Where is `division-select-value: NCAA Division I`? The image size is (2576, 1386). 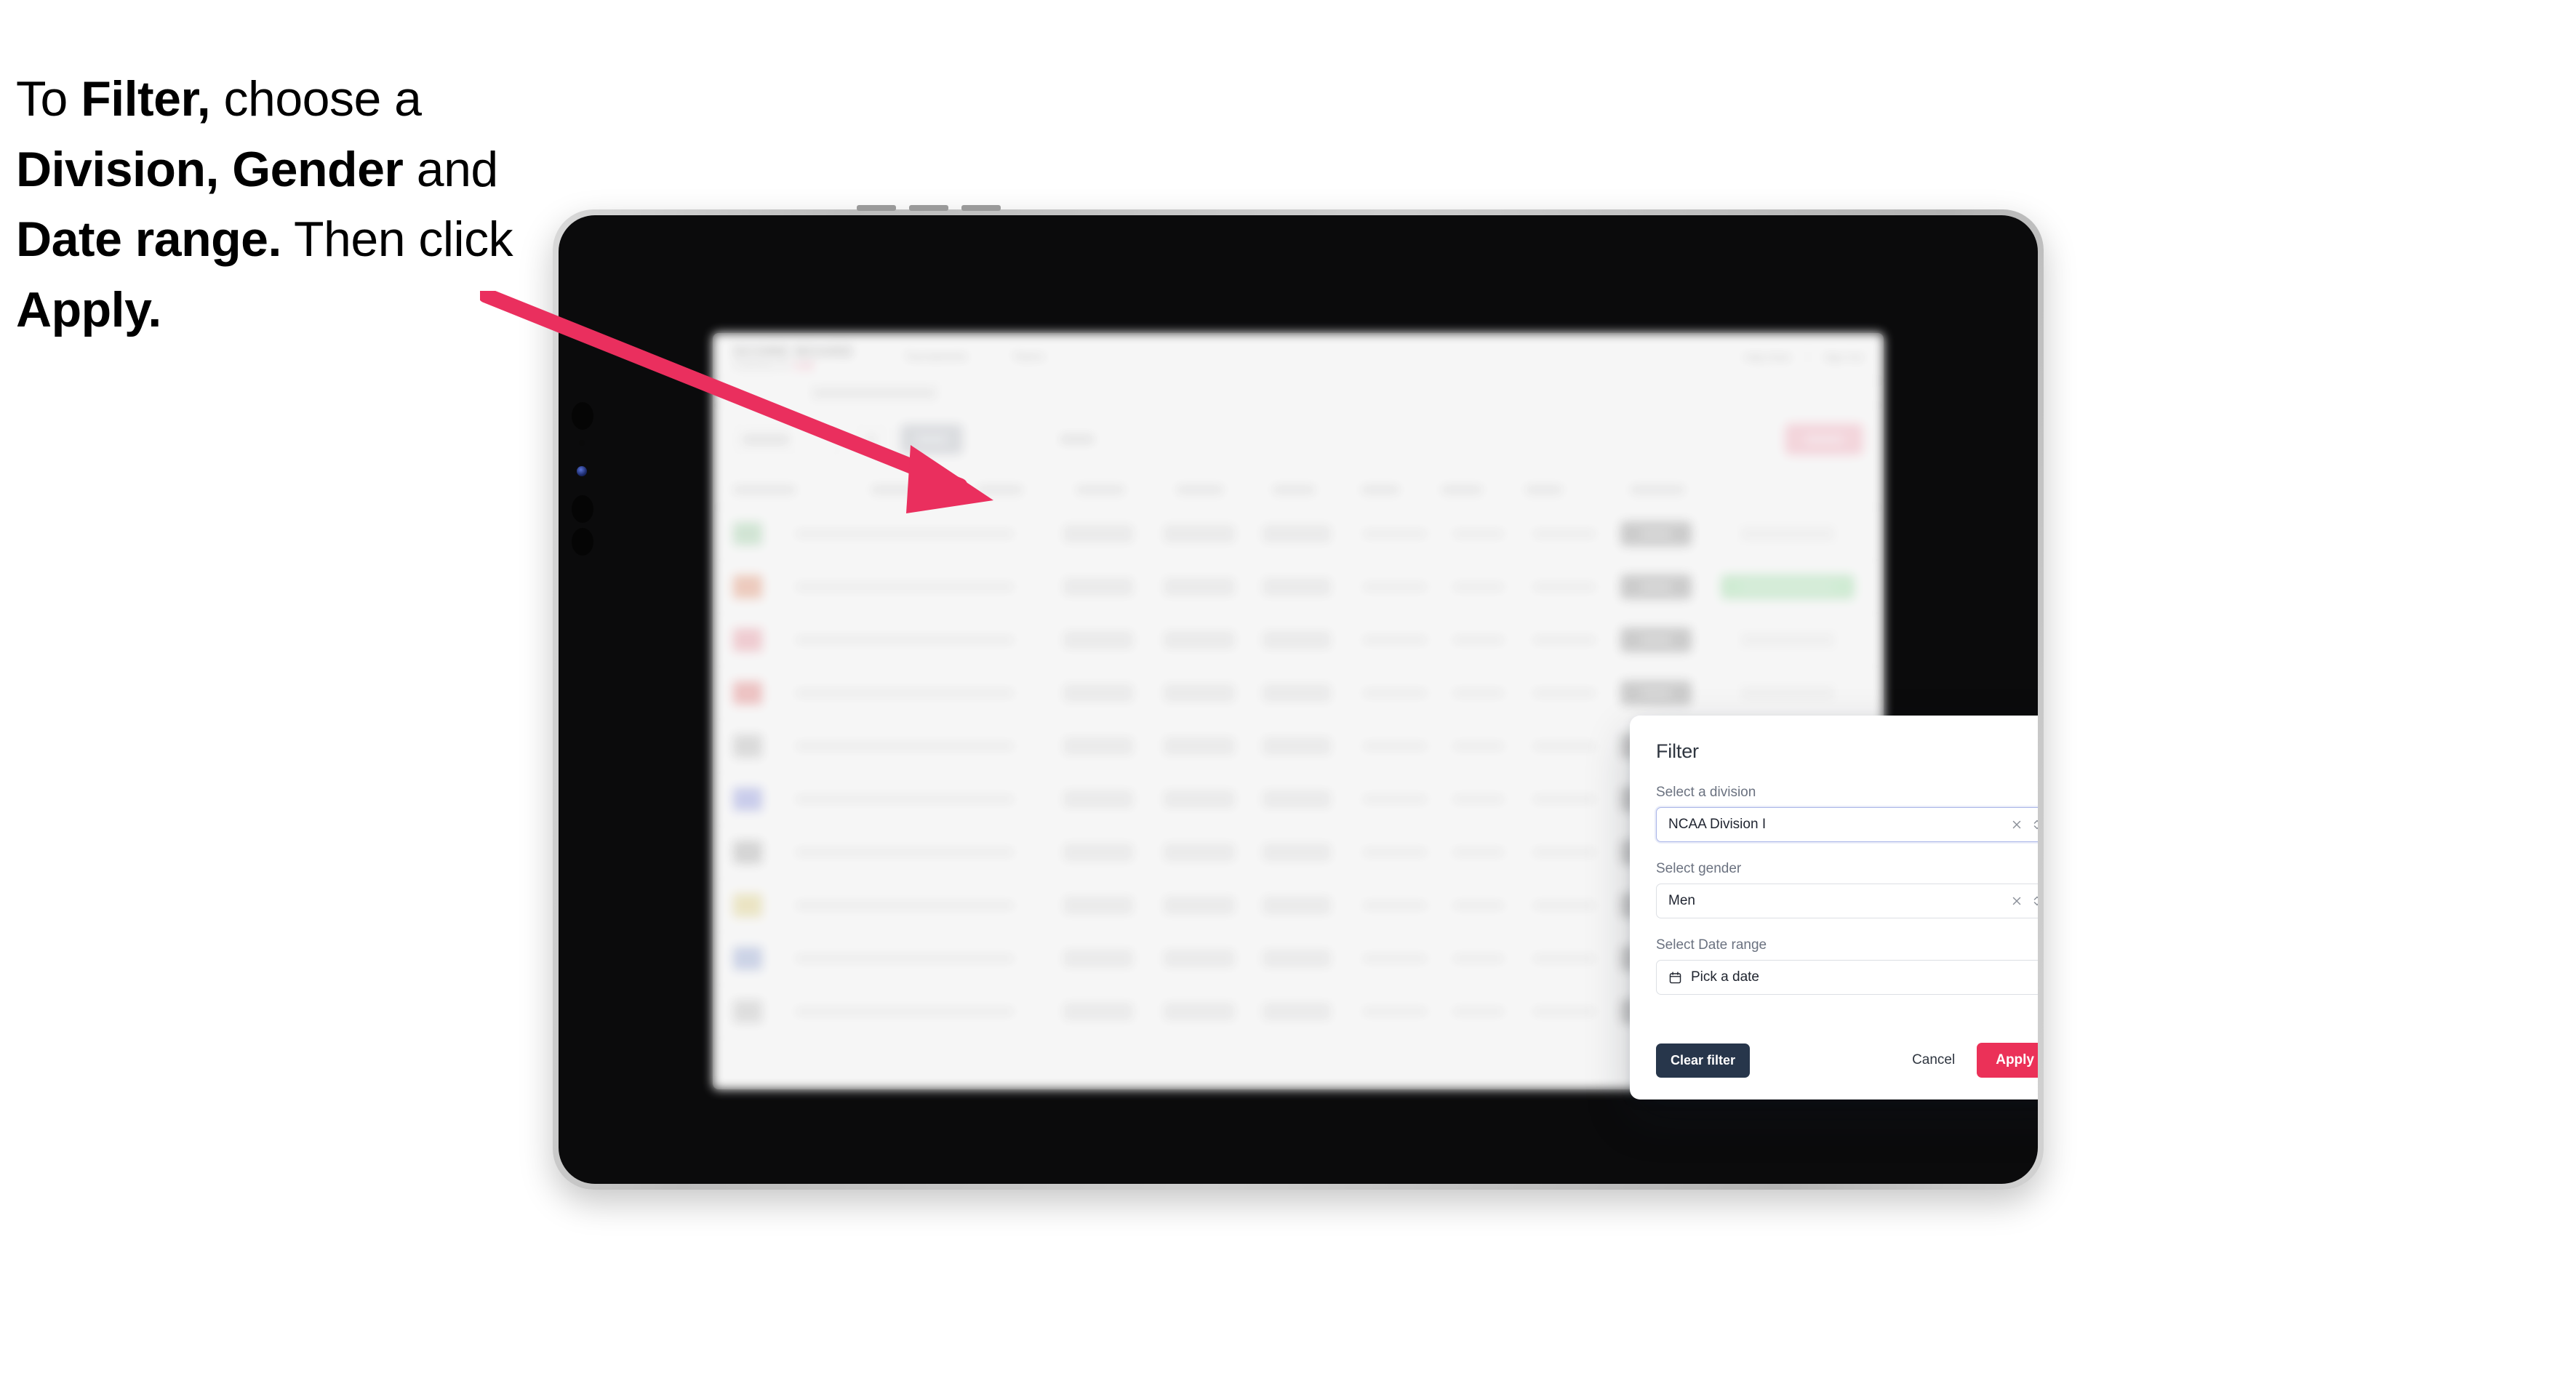 division-select-value: NCAA Division I is located at coordinates (1717, 825).